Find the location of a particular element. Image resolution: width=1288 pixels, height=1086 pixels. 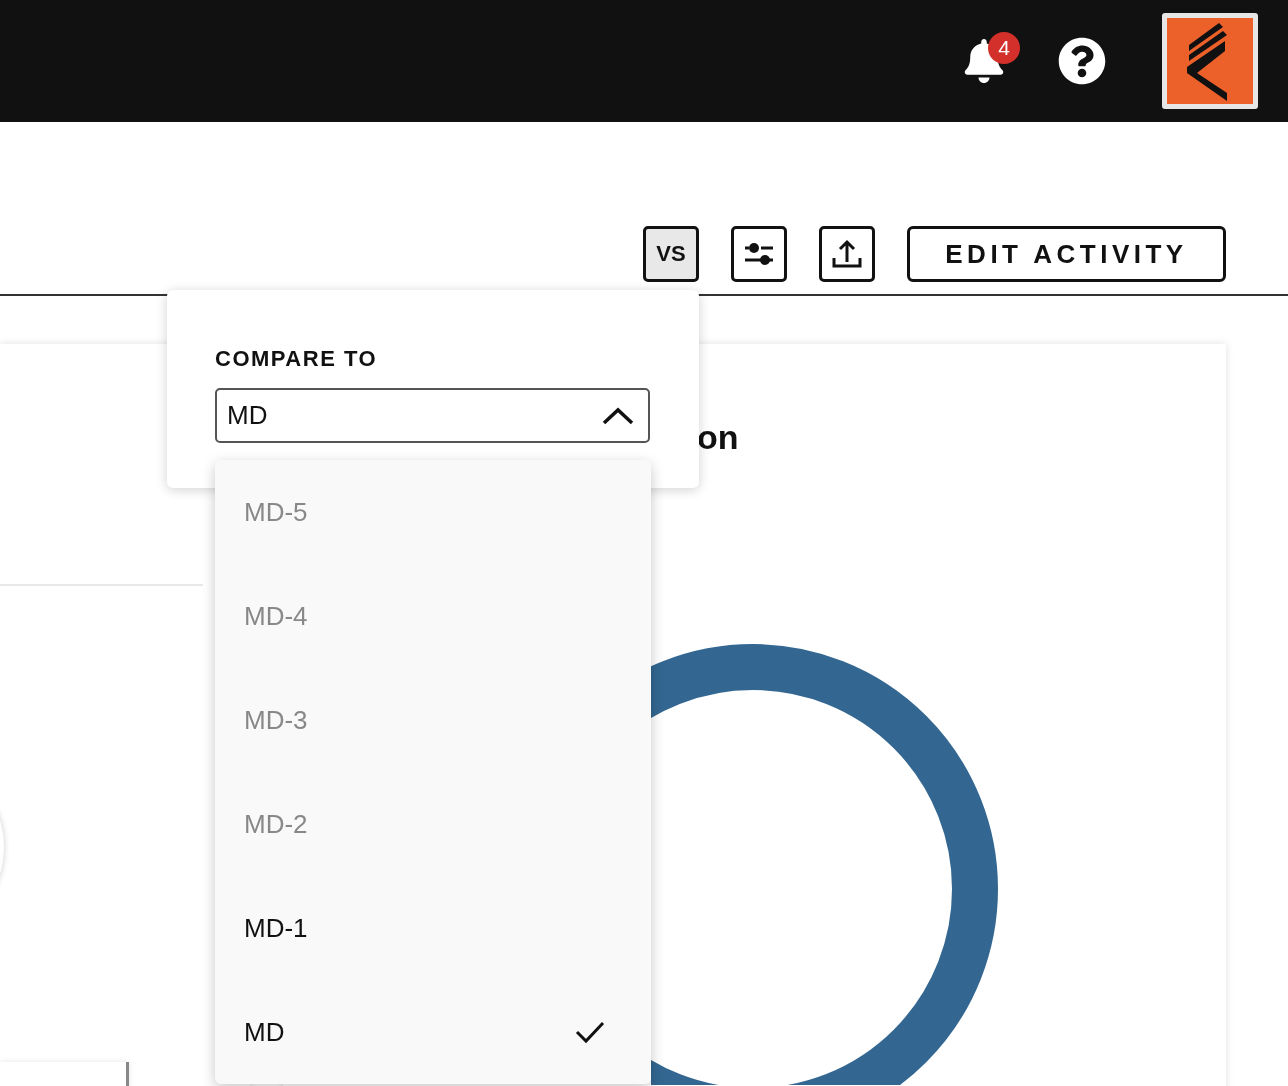

notification-badge: 4 is located at coordinates (1004, 48).